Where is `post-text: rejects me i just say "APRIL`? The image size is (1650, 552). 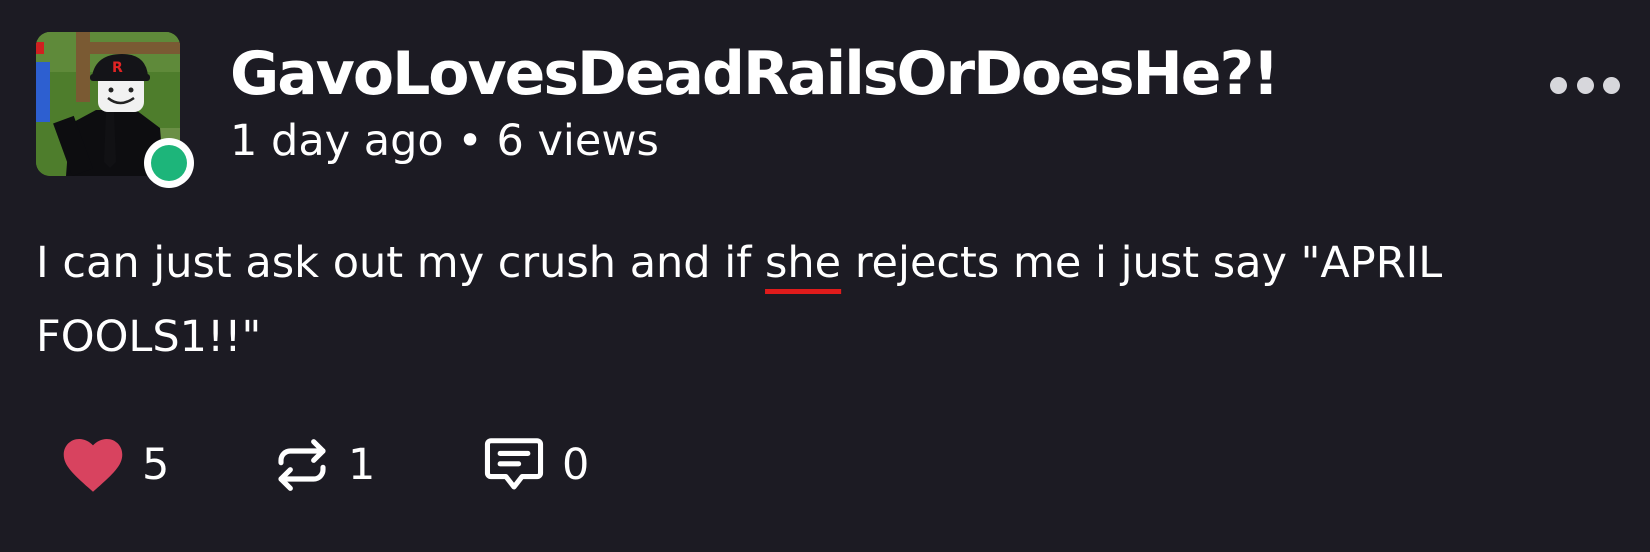 post-text: rejects me i just say "APRIL is located at coordinates (1142, 263).